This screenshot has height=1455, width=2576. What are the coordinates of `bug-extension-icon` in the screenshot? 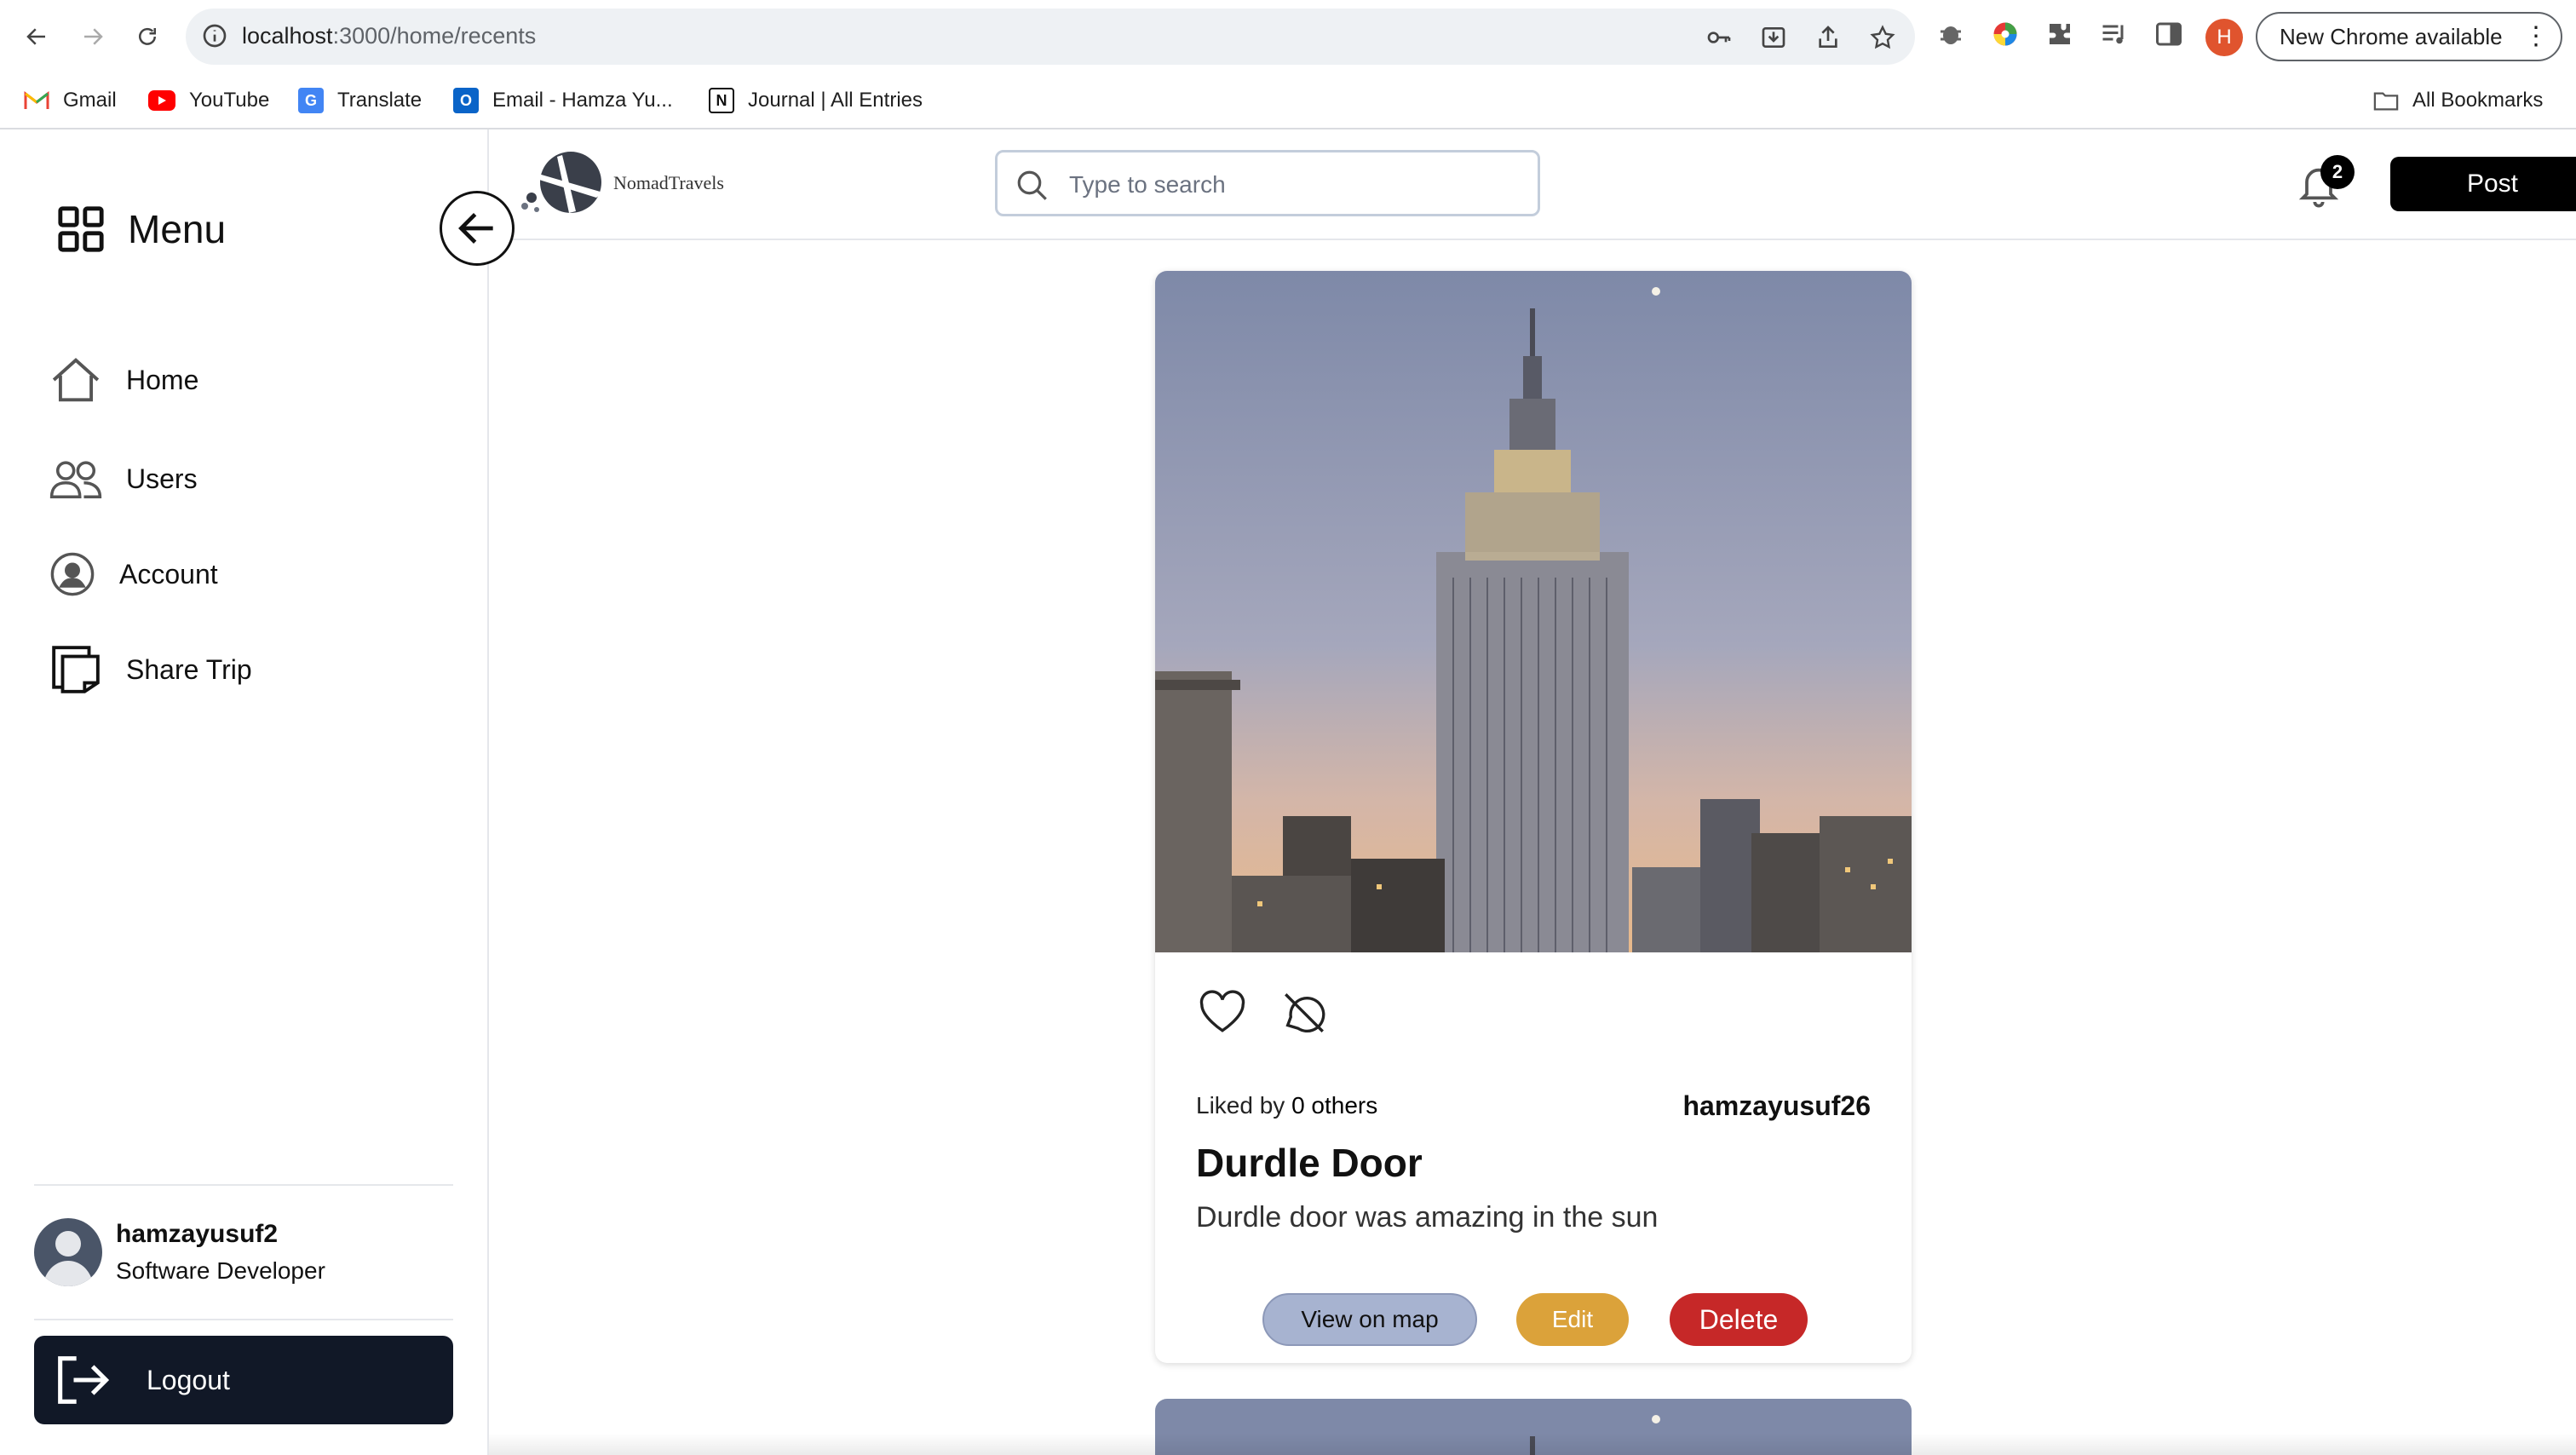 It's located at (1951, 34).